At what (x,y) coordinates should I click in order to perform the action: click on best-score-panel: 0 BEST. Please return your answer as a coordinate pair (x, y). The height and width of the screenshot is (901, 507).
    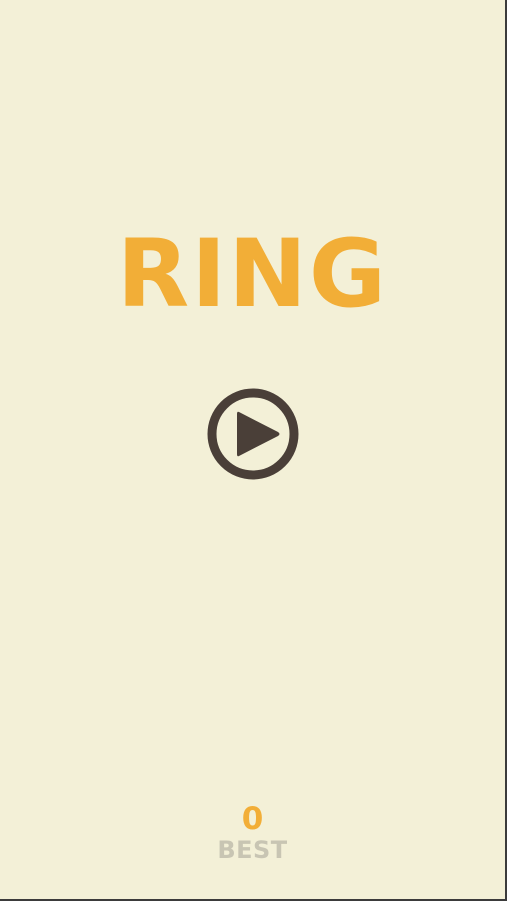
    Looking at the image, I should click on (252, 833).